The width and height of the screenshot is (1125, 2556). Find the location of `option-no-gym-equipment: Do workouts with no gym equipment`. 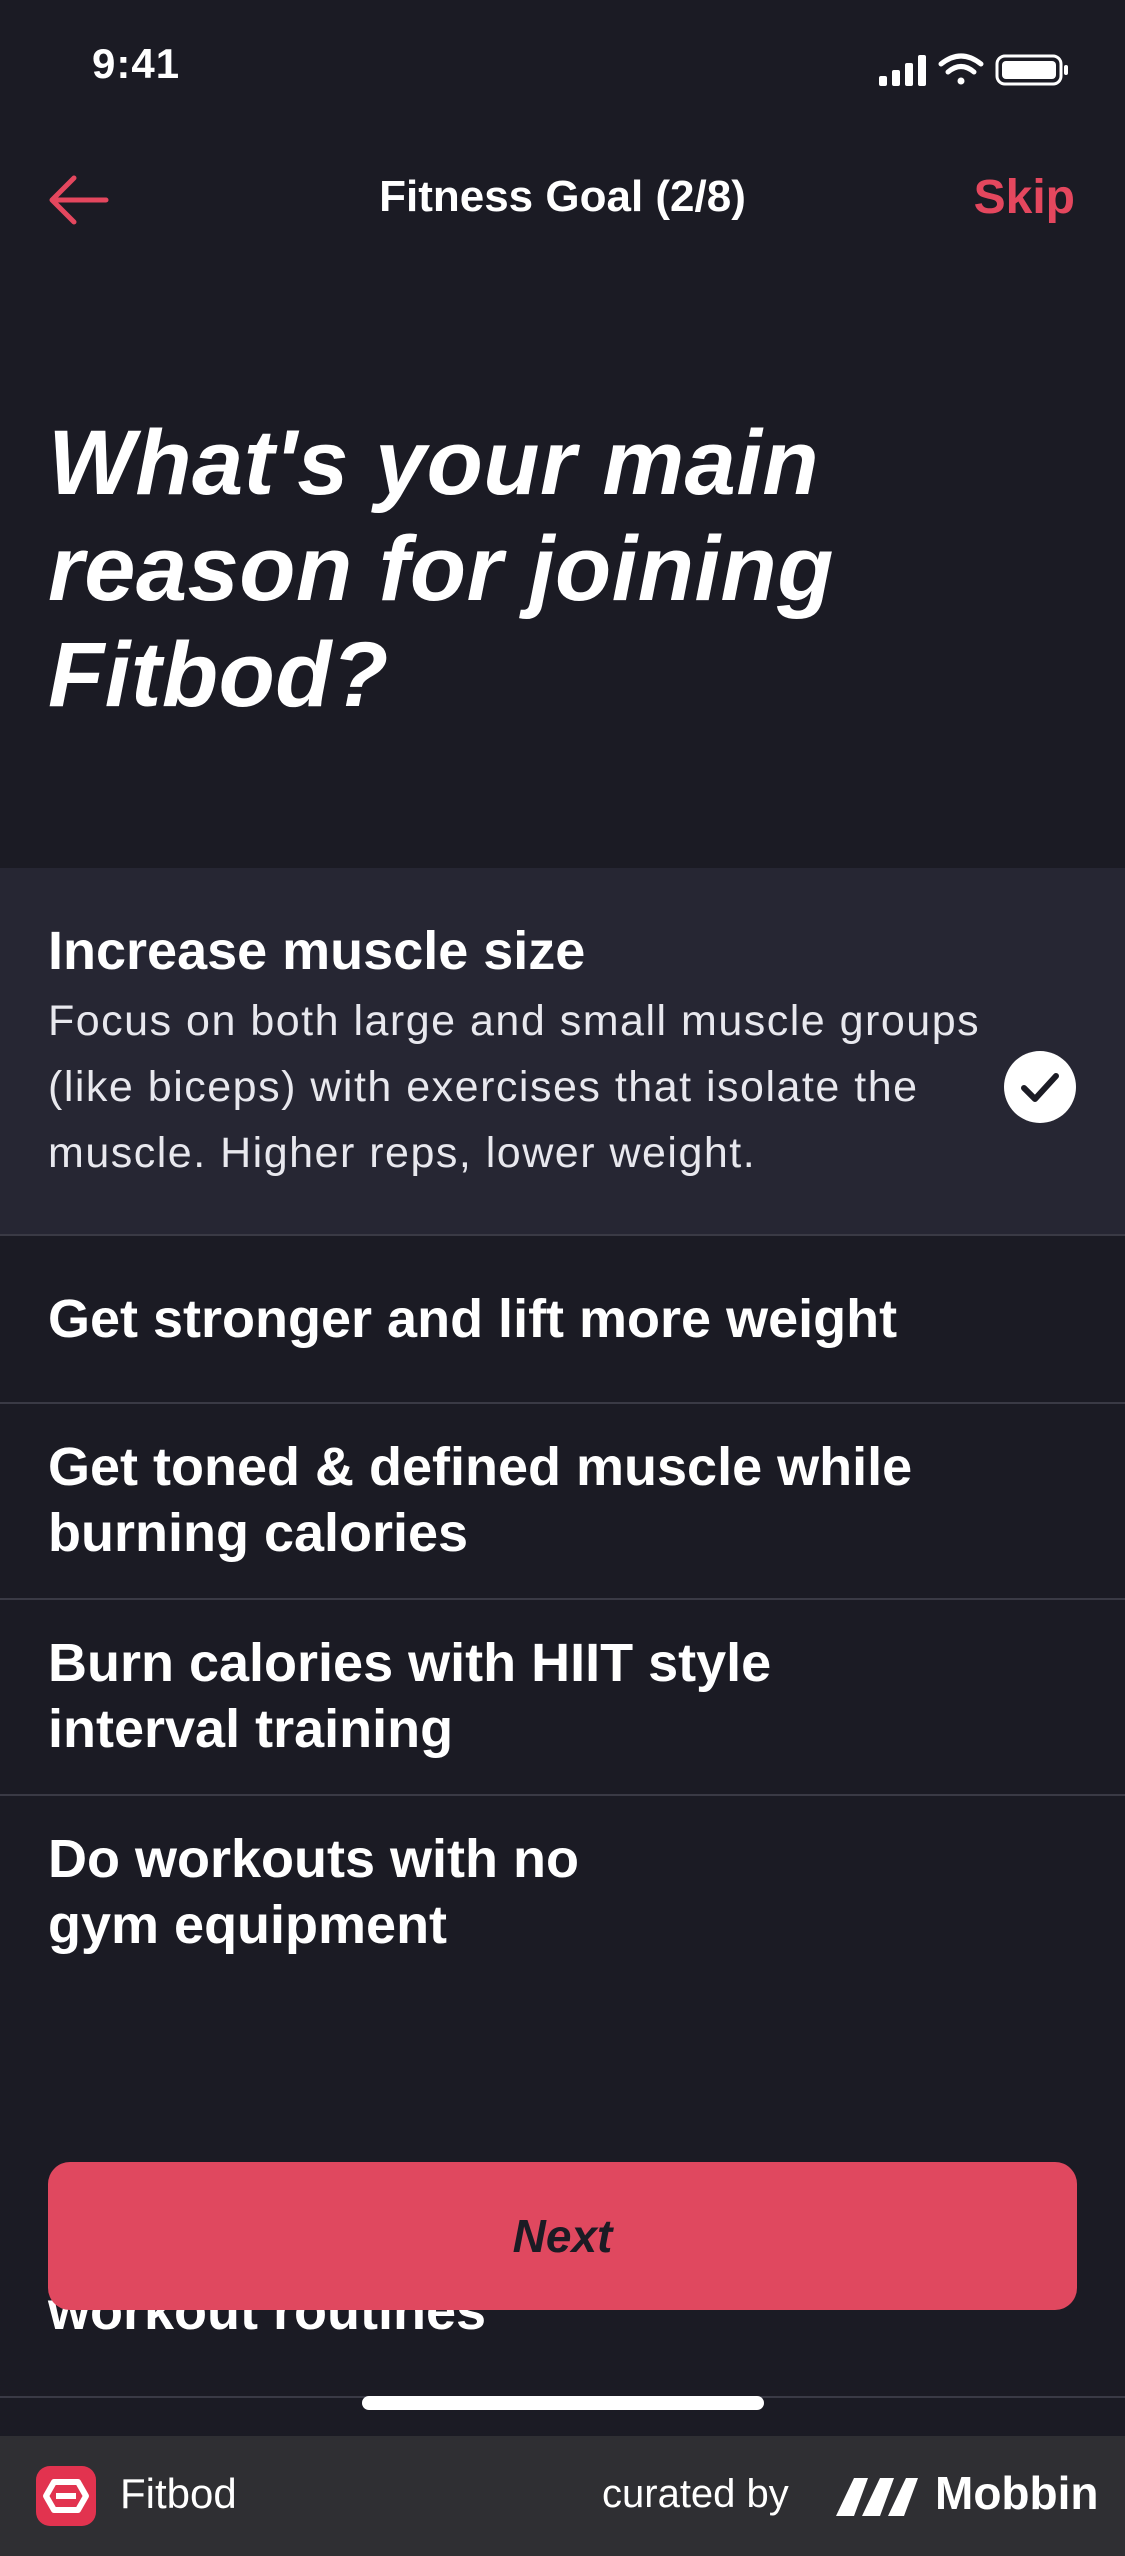

option-no-gym-equipment: Do workouts with no gym equipment is located at coordinates (562, 1893).